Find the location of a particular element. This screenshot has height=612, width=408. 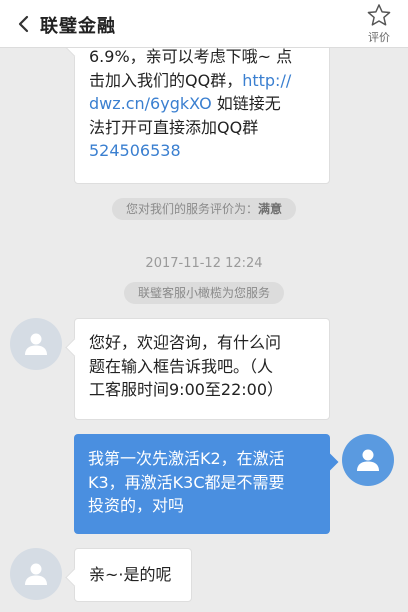

rating-value: 满意 is located at coordinates (270, 209).